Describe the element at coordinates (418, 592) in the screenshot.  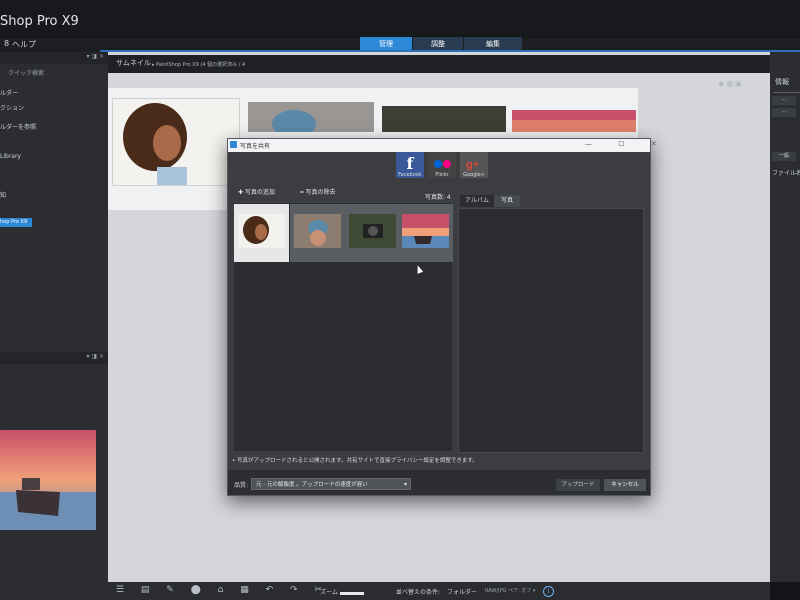
I see `sort-label: 並べ替えの条件:` at that location.